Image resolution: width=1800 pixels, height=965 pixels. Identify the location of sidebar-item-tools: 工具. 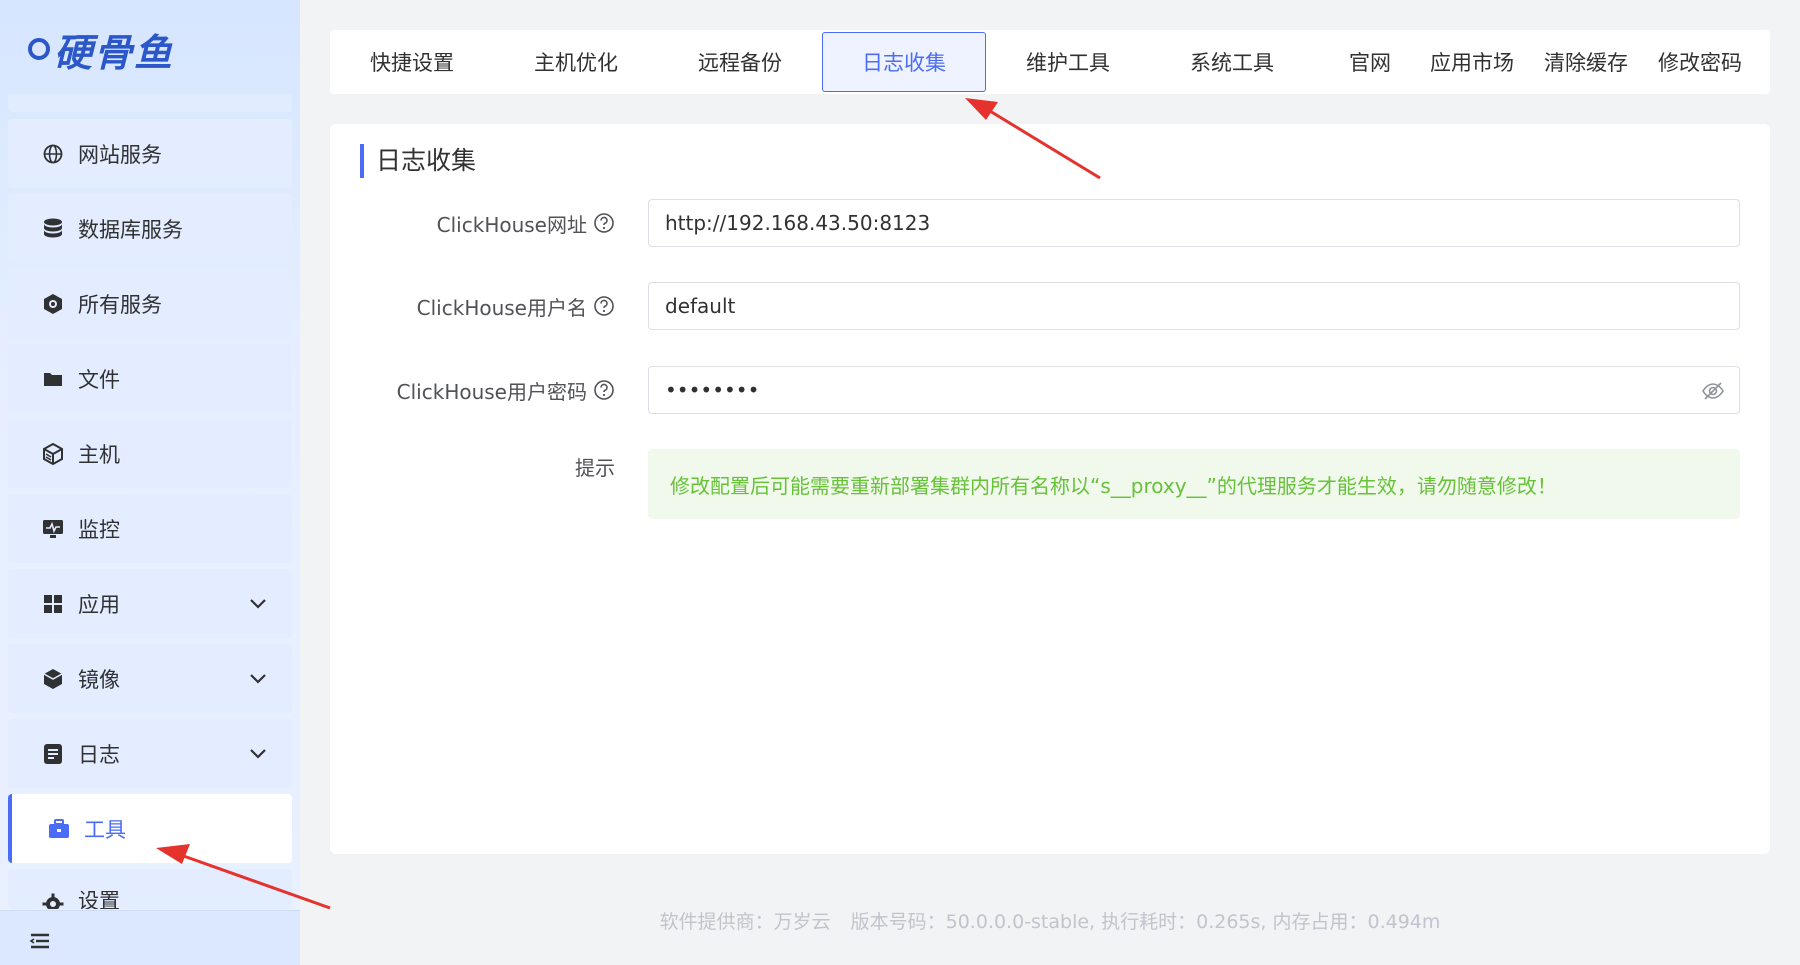
(150, 828).